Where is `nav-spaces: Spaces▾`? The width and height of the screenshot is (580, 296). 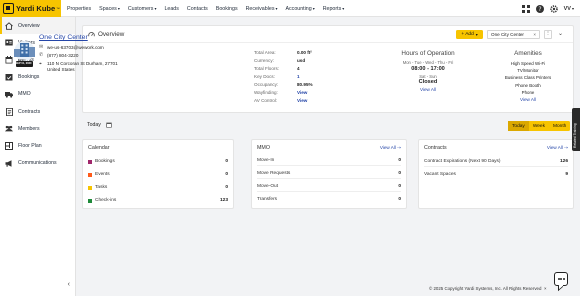 nav-spaces: Spaces▾ is located at coordinates (109, 9).